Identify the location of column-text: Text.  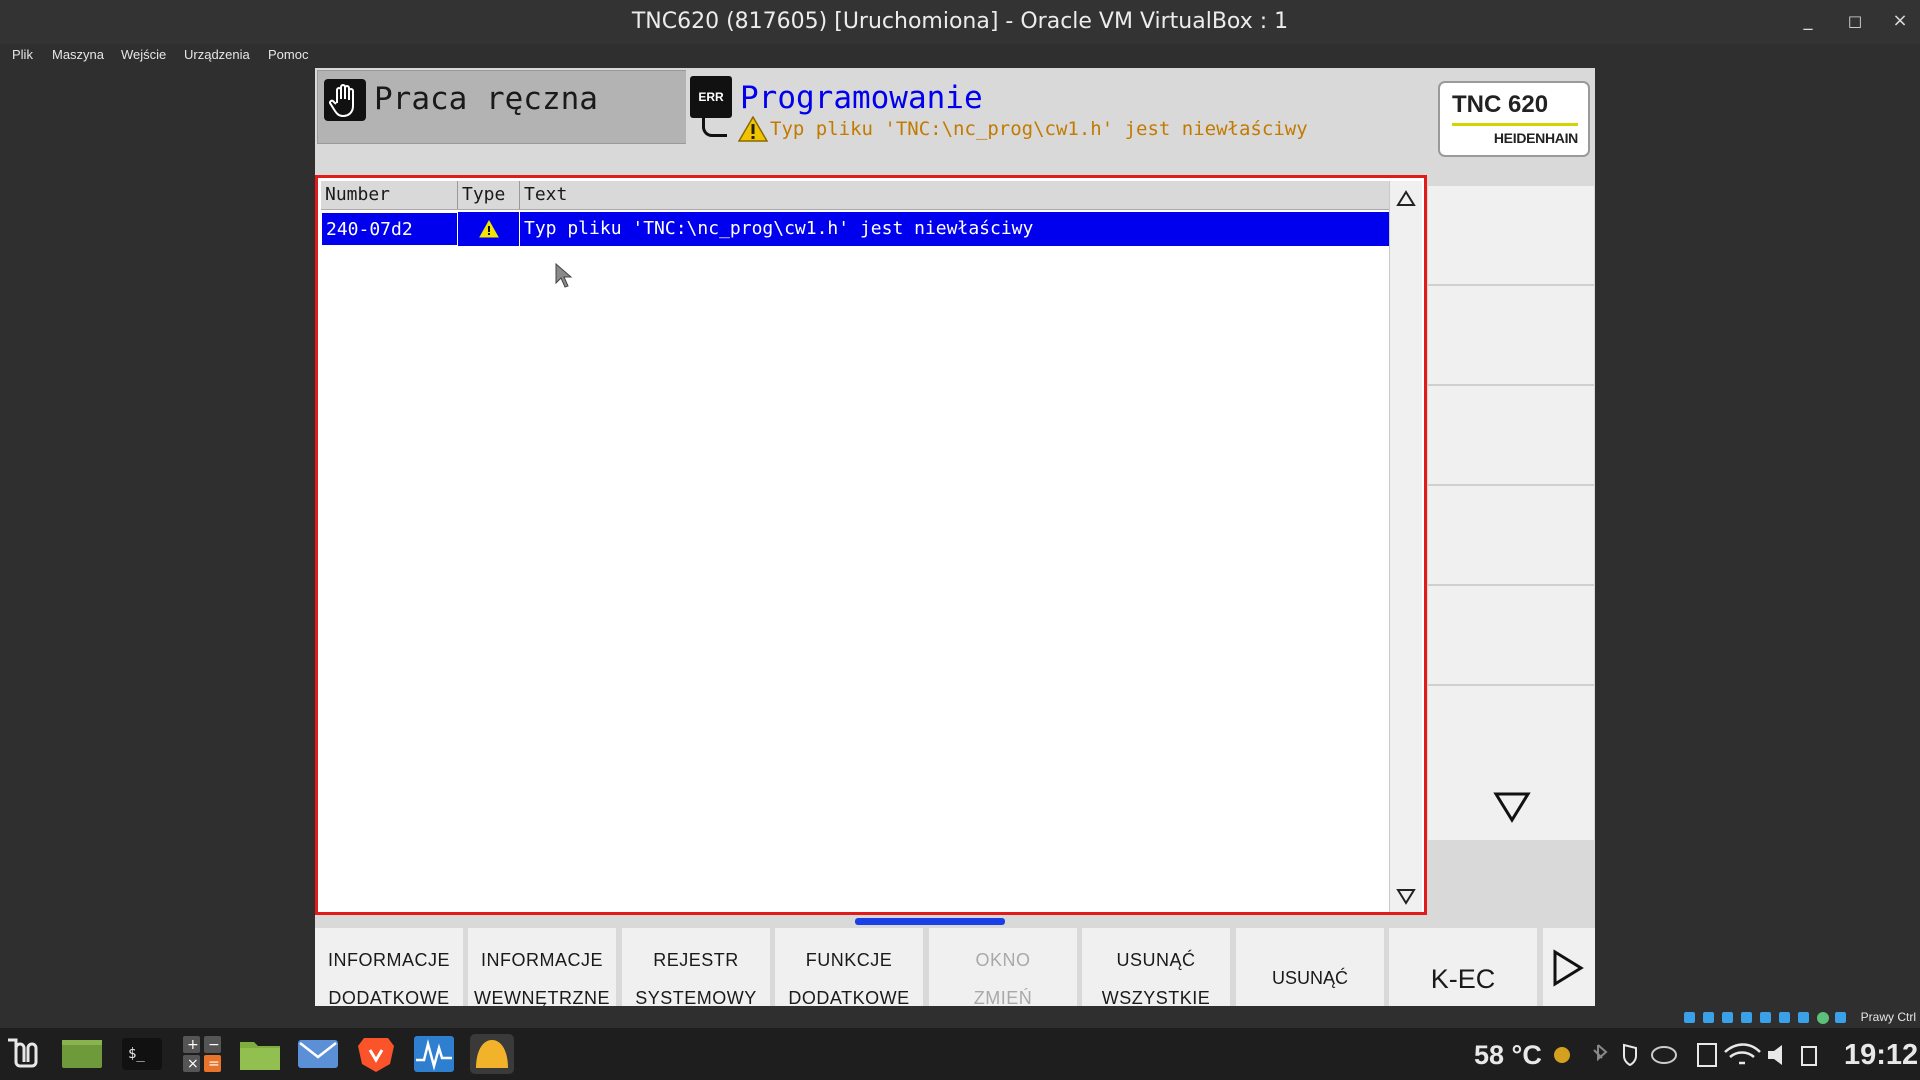
(954, 195).